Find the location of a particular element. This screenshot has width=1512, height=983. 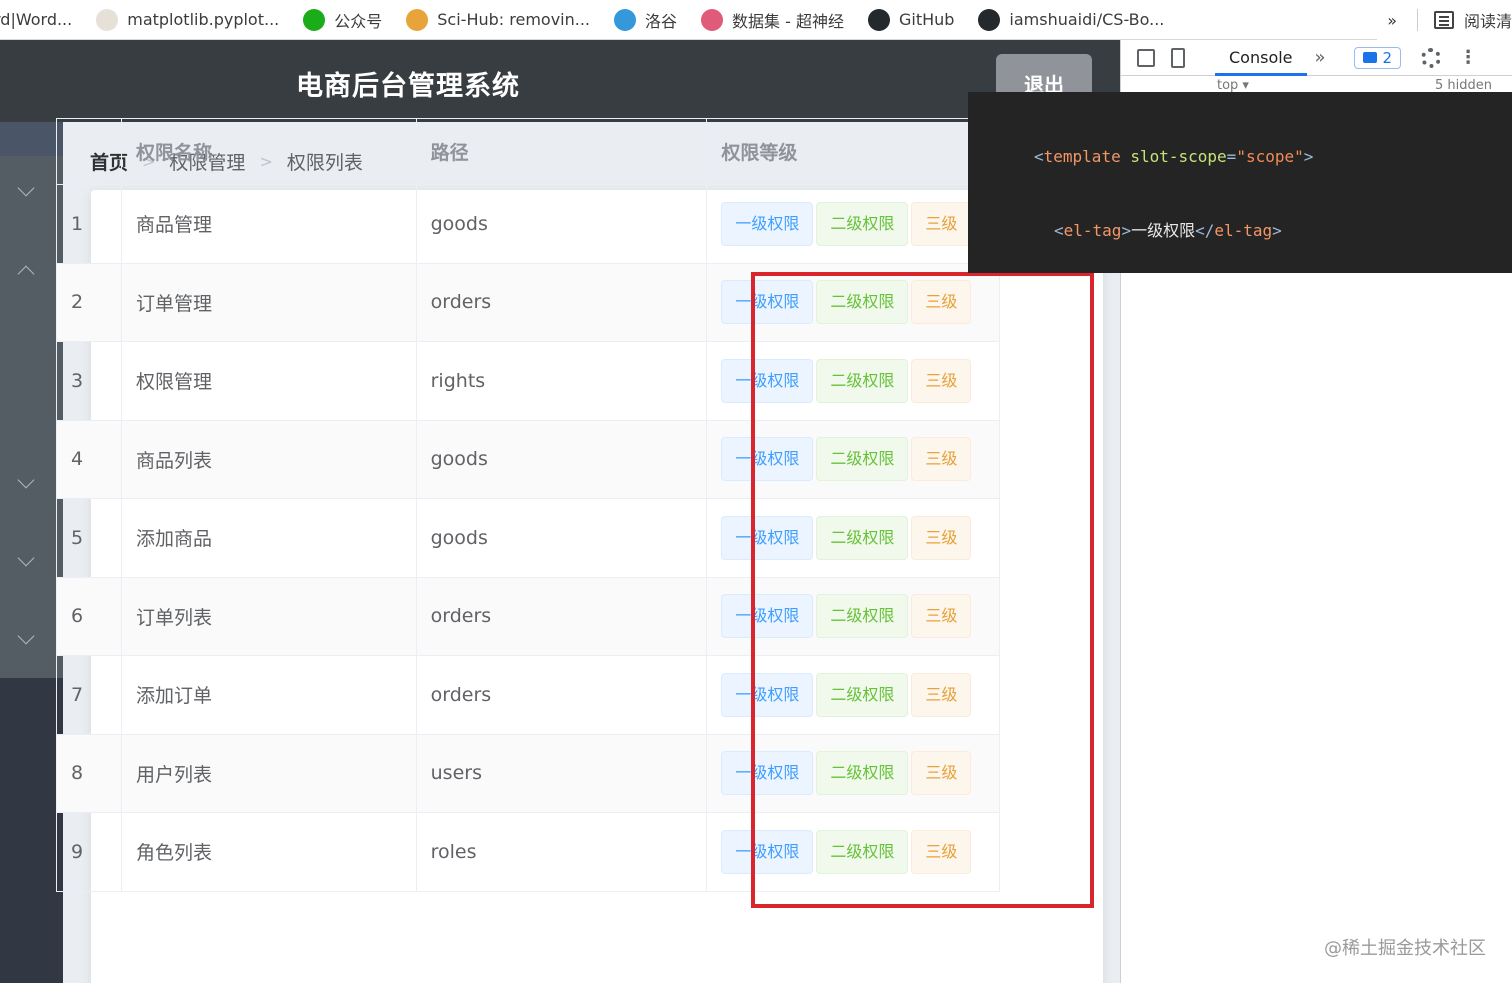

cell-name: 用户列表 is located at coordinates (269, 773).